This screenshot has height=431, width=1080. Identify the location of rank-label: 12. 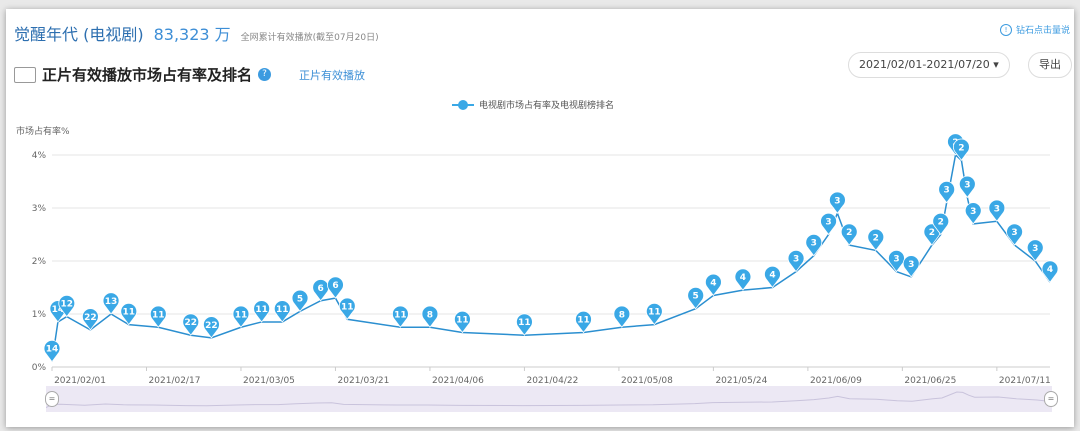
(66, 305).